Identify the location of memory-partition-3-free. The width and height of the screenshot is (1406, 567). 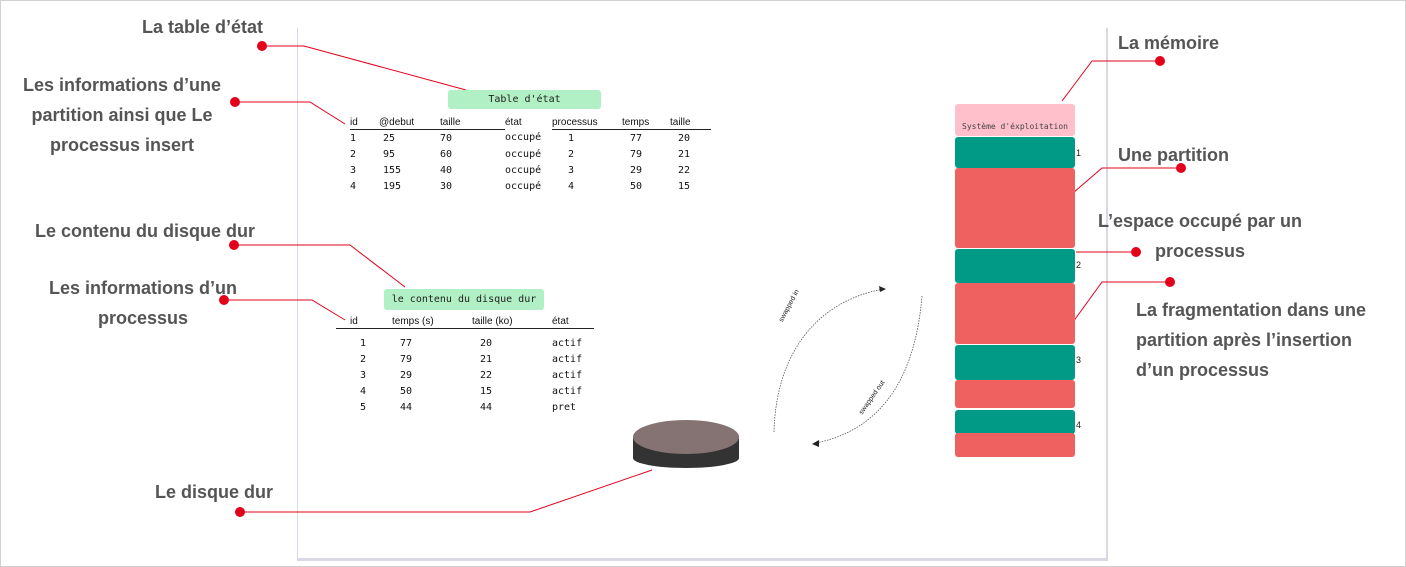
(1015, 362).